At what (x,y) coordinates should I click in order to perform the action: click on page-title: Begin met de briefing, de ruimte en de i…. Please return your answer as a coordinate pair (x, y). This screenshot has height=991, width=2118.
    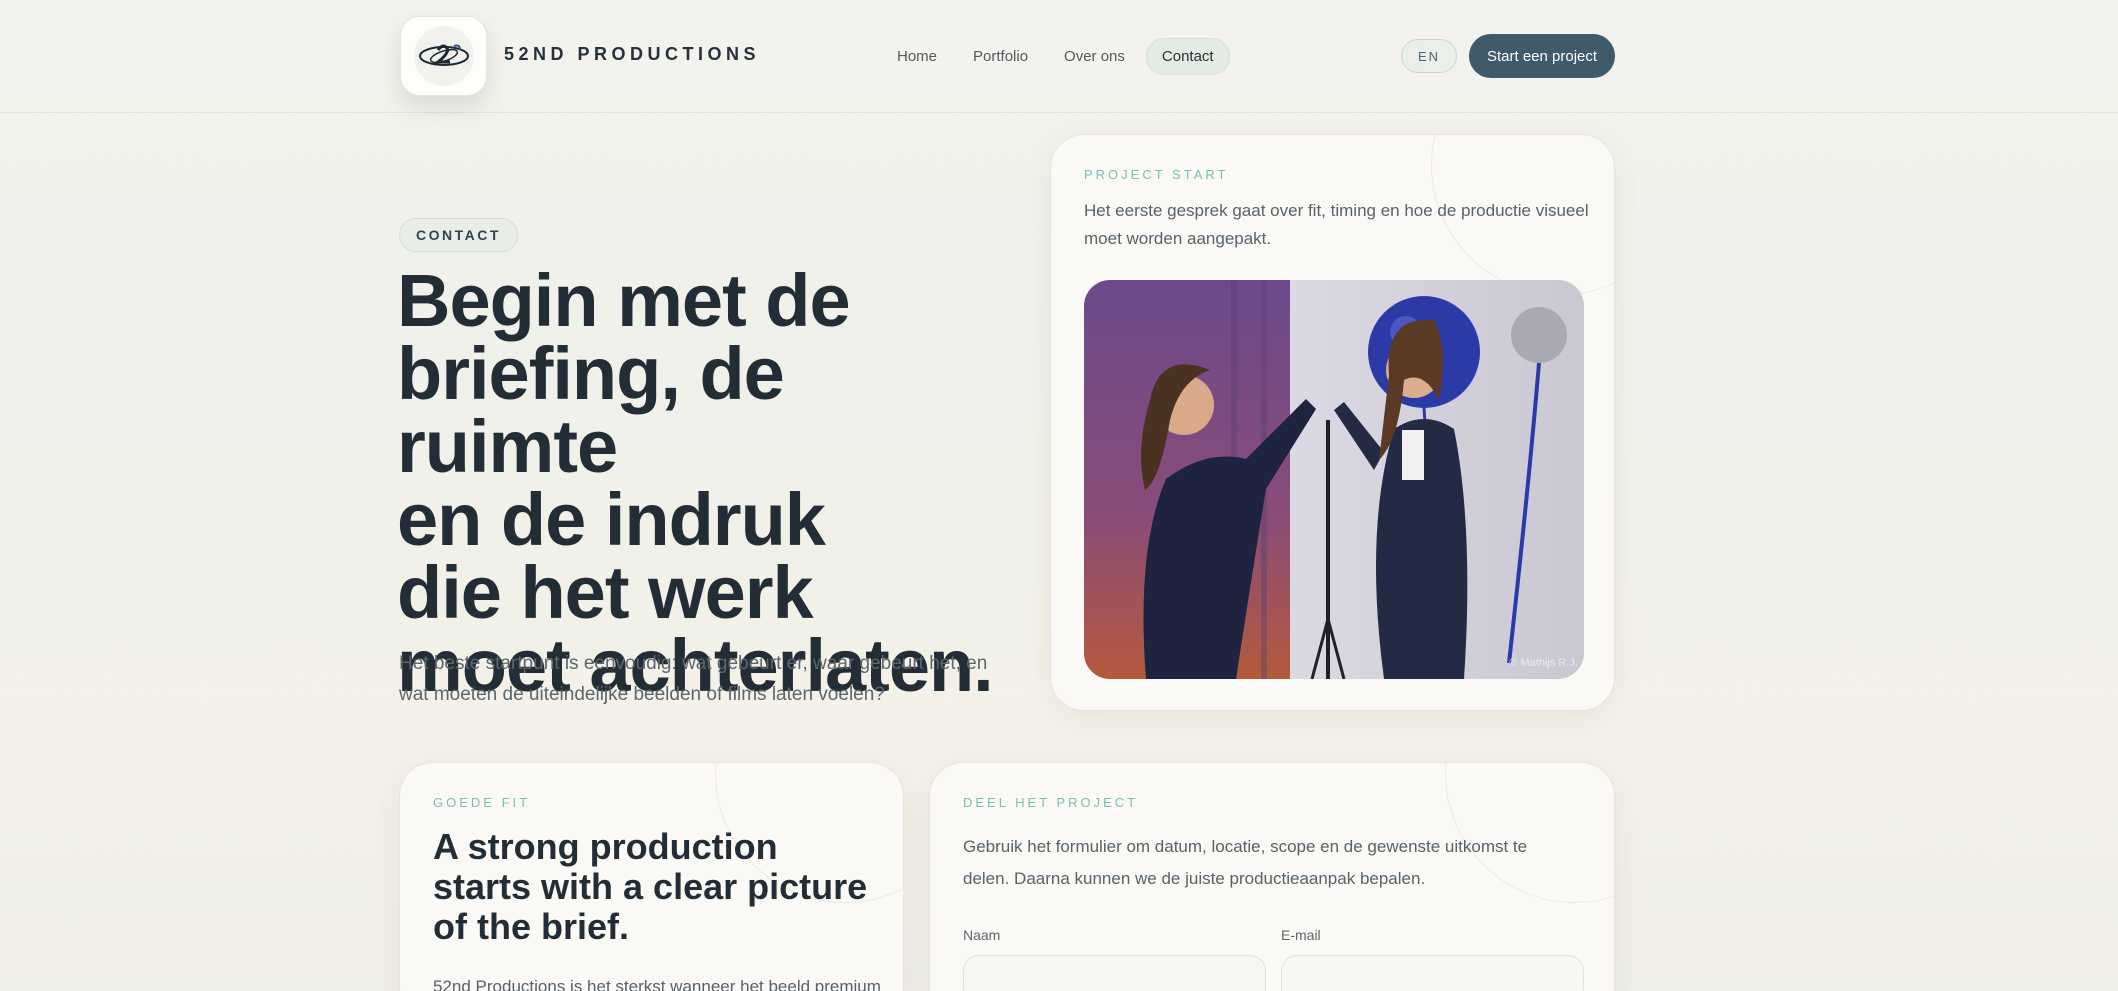
    Looking at the image, I should click on (707, 481).